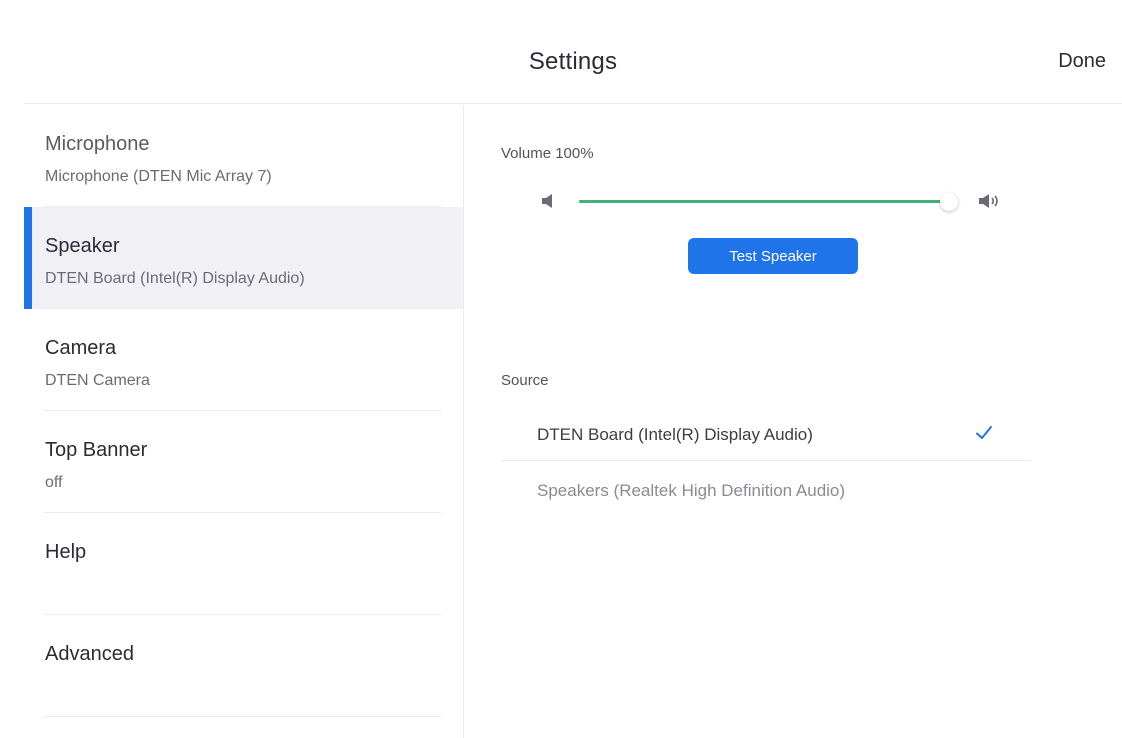 The width and height of the screenshot is (1122, 738). Describe the element at coordinates (96, 450) in the screenshot. I see `sidebar-item-label: Top Banner` at that location.